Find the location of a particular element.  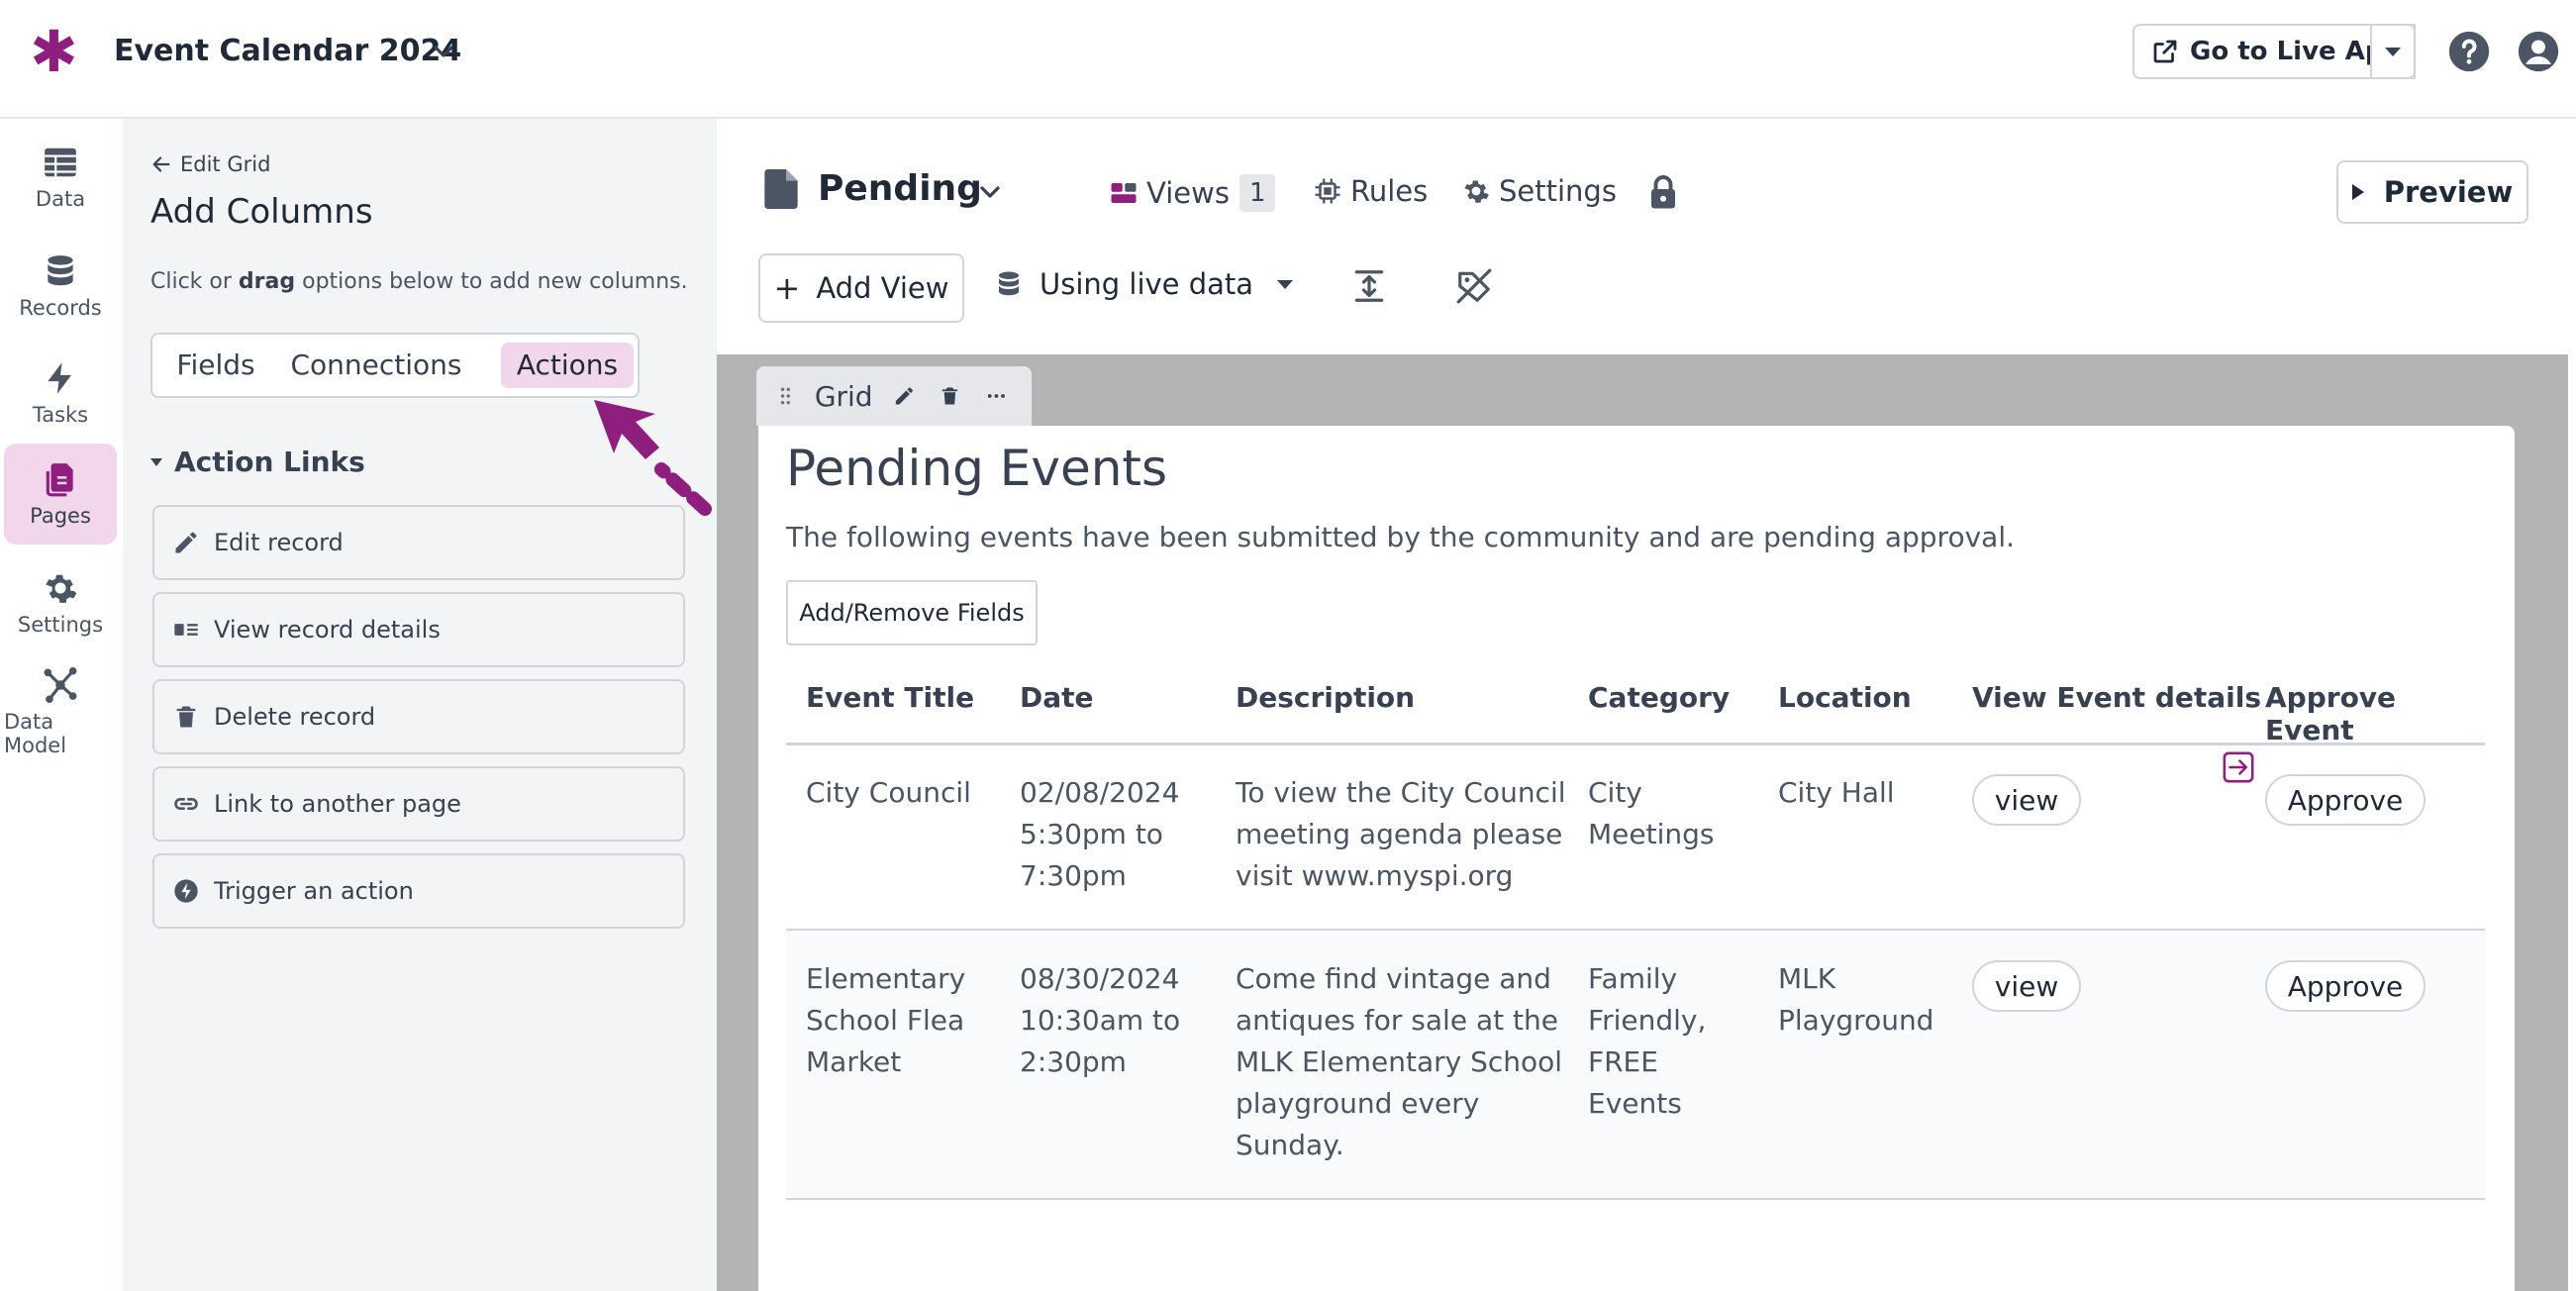

plus-icon: + is located at coordinates (787, 288).